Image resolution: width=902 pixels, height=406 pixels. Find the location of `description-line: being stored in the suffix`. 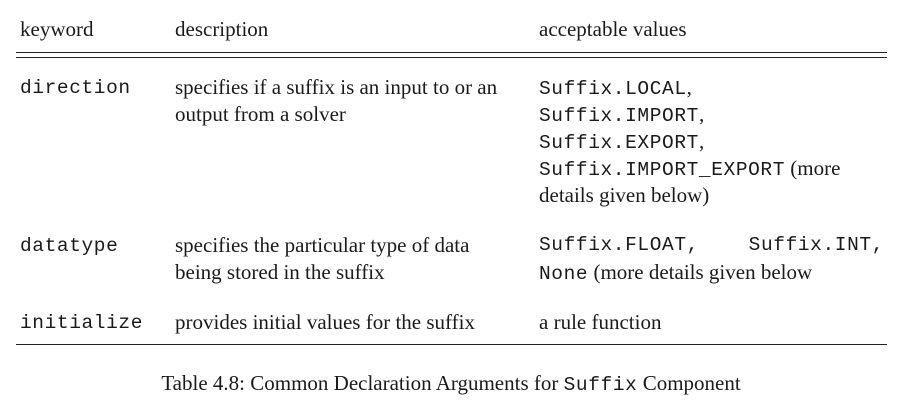

description-line: being stored in the suffix is located at coordinates (280, 272).